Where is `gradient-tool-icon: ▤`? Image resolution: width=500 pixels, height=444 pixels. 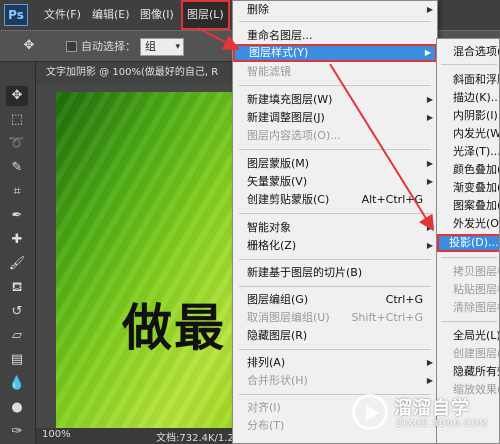 gradient-tool-icon: ▤ is located at coordinates (17, 360).